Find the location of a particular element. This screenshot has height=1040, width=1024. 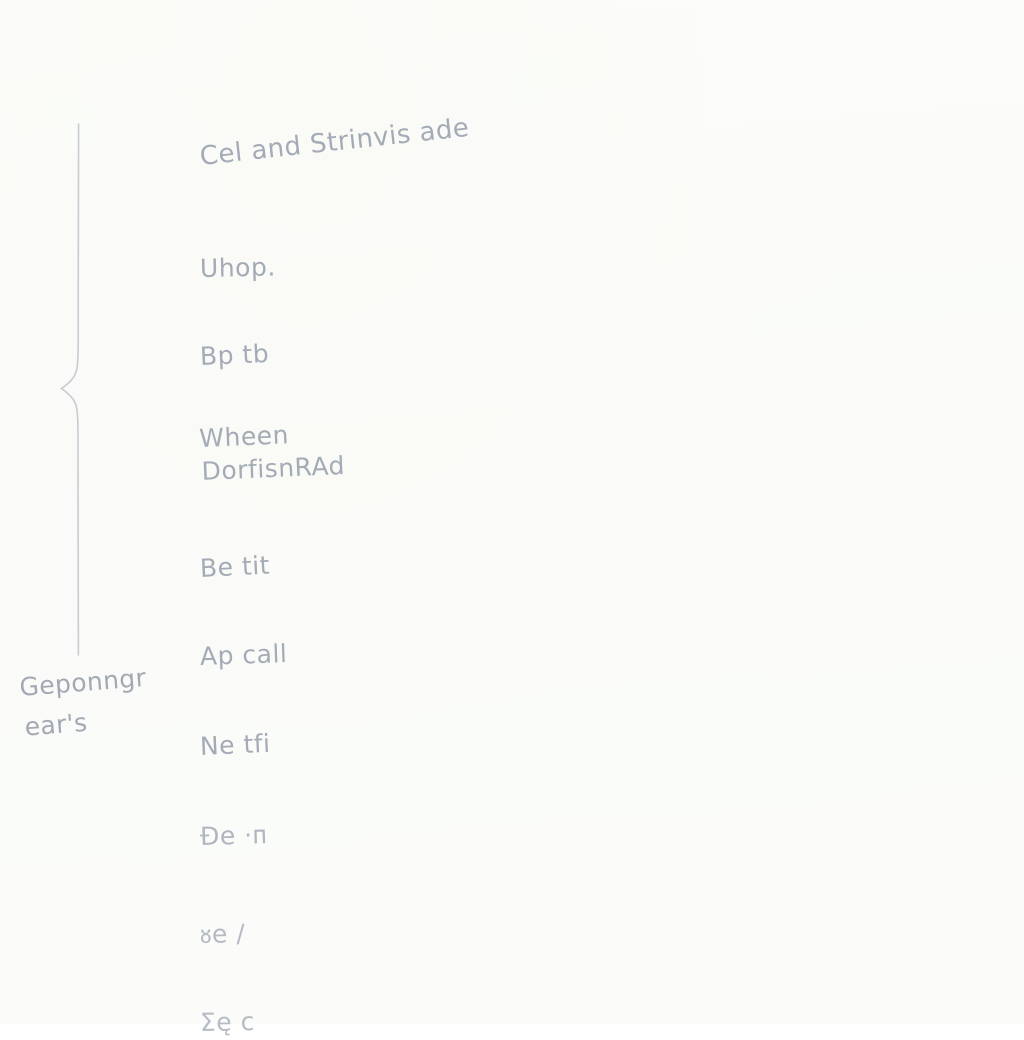

list-item: Bp tb is located at coordinates (234, 355).